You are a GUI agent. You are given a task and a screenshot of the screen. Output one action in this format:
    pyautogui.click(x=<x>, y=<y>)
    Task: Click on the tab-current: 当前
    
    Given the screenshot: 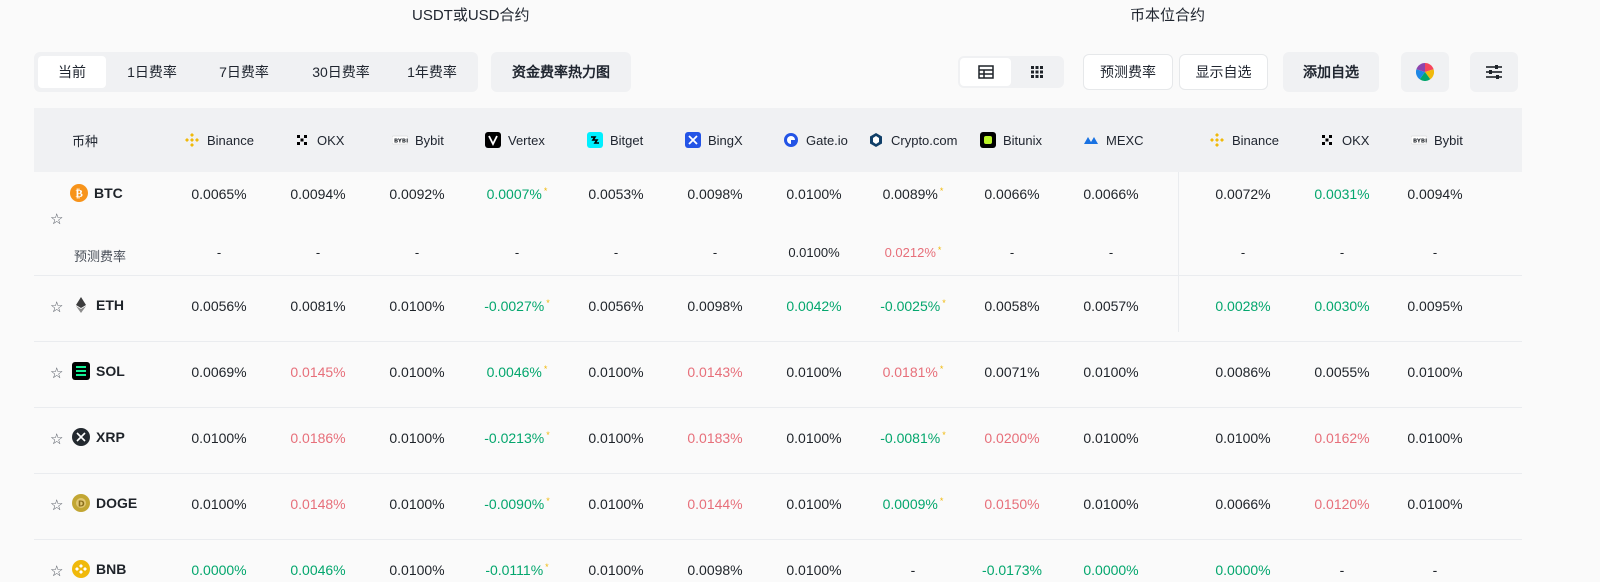 What is the action you would take?
    pyautogui.click(x=72, y=72)
    